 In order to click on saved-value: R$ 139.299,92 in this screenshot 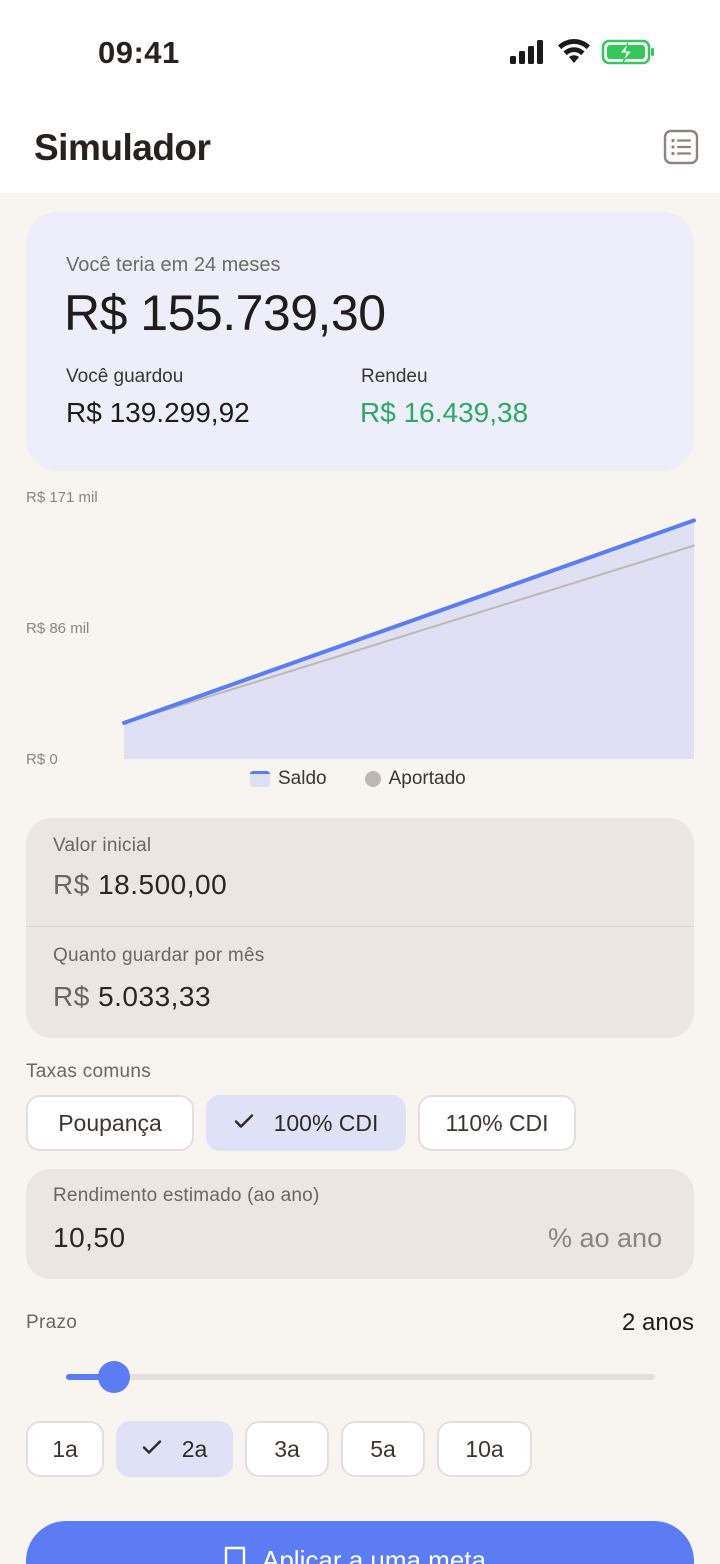, I will do `click(158, 412)`.